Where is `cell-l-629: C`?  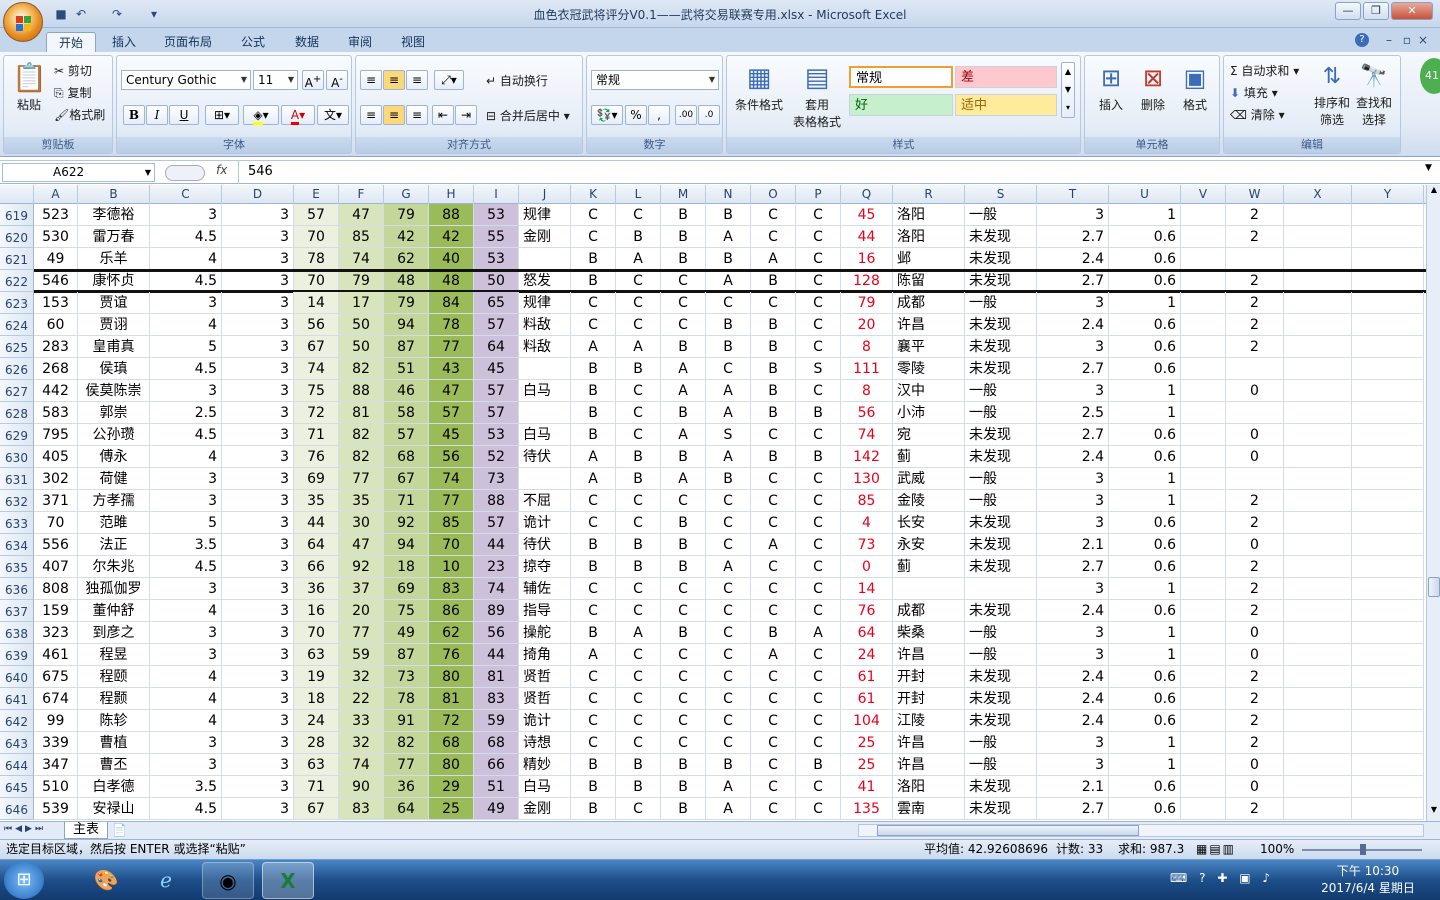 cell-l-629: C is located at coordinates (638, 435).